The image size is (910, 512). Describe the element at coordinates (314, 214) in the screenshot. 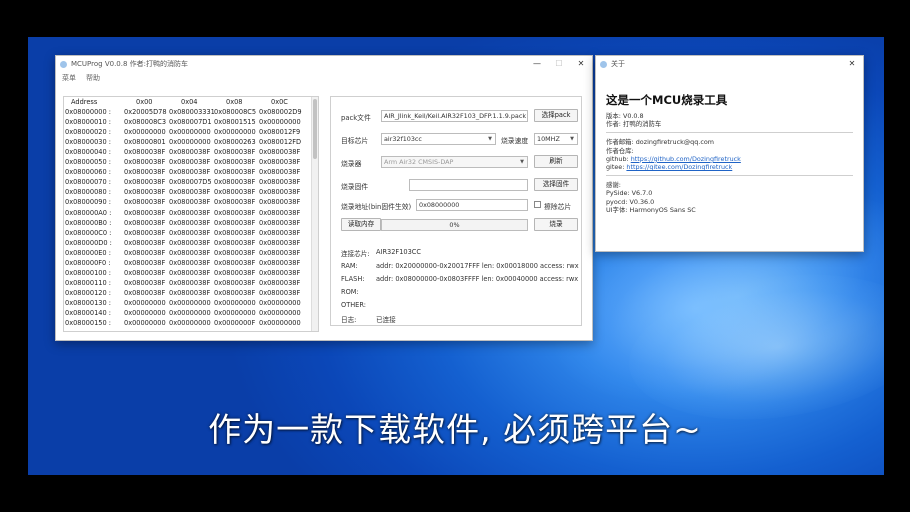

I see `memory-scrollbar` at that location.